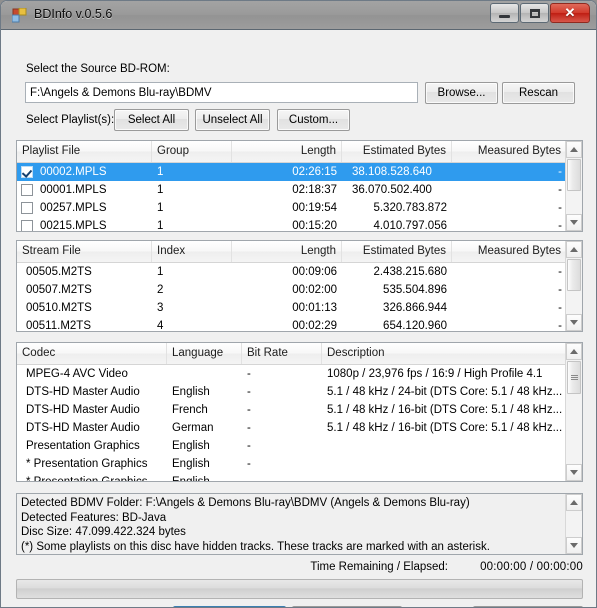 This screenshot has width=597, height=608. I want to click on title-bar: BDInfo v.0.5.6 ✕, so click(298, 15).